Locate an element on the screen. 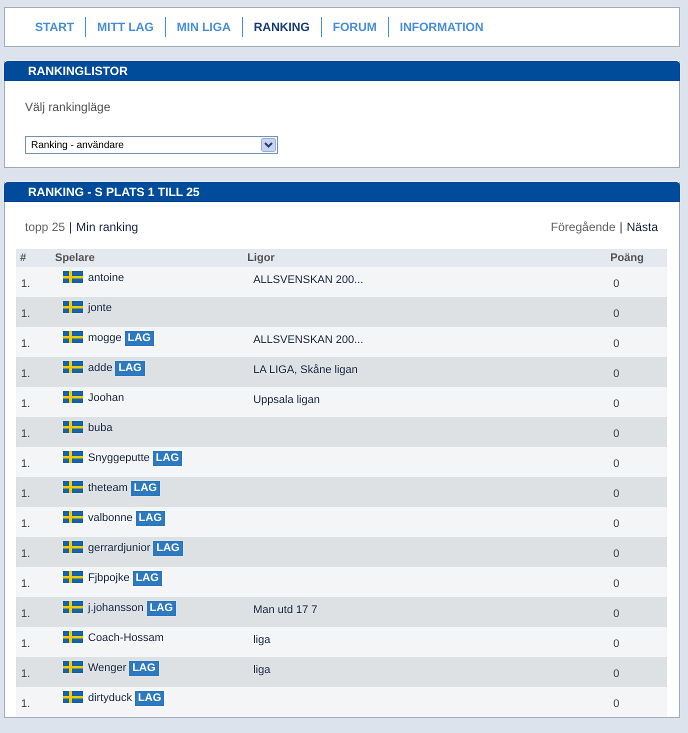 This screenshot has width=688, height=733. player-name: antoine is located at coordinates (106, 278).